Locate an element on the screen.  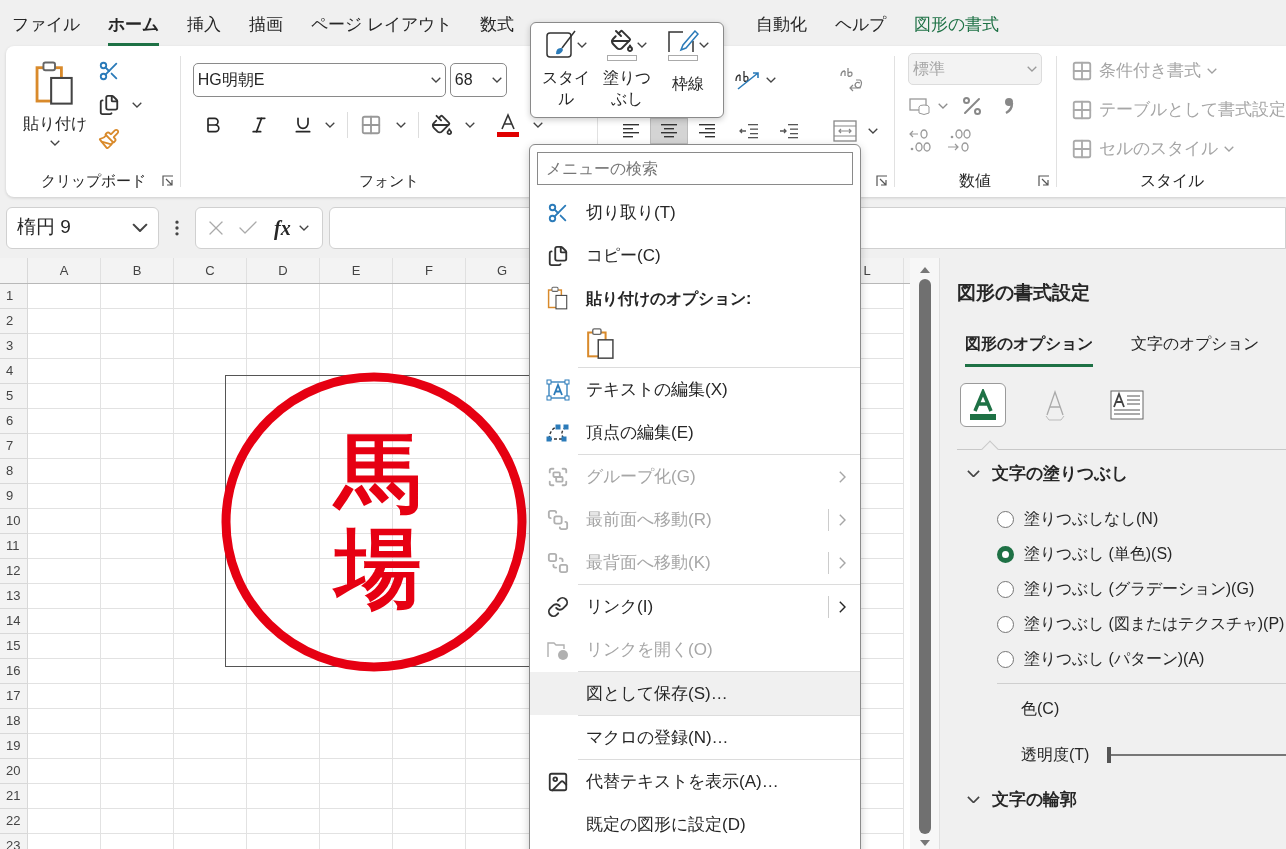
group-label: クリップボード is located at coordinates (93, 180).